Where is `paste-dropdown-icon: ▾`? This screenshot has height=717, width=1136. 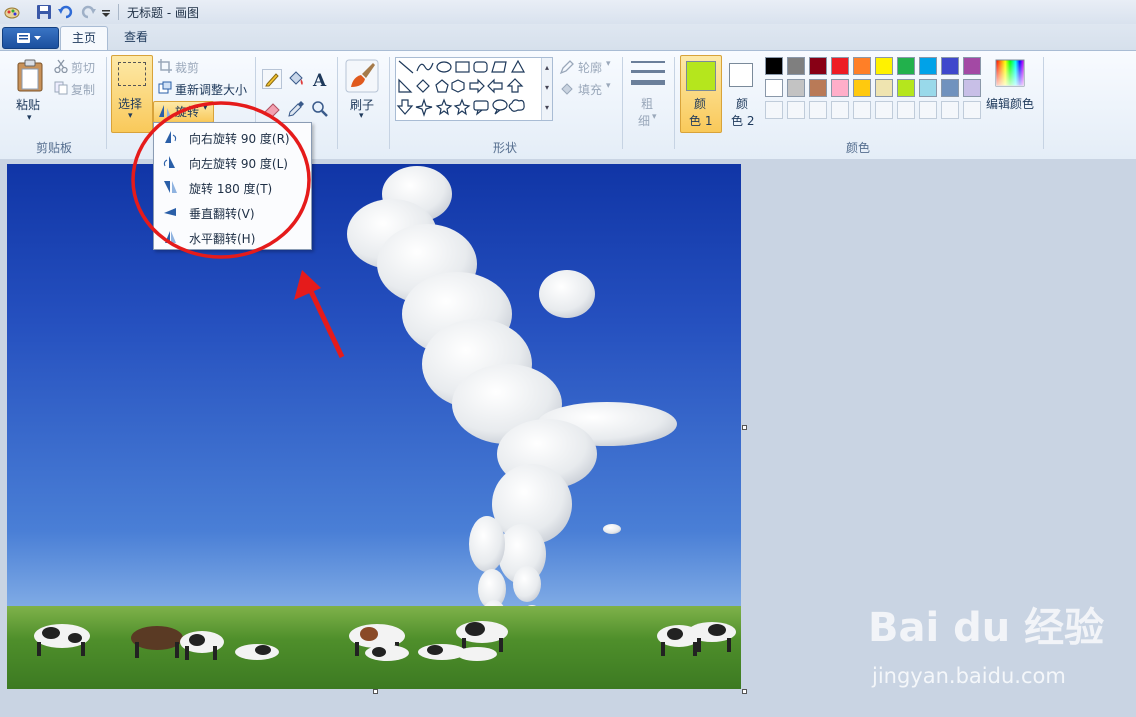 paste-dropdown-icon: ▾ is located at coordinates (29, 118).